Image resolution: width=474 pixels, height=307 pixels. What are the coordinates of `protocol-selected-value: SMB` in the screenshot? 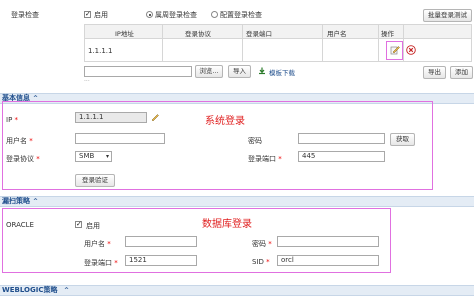 It's located at (87, 156).